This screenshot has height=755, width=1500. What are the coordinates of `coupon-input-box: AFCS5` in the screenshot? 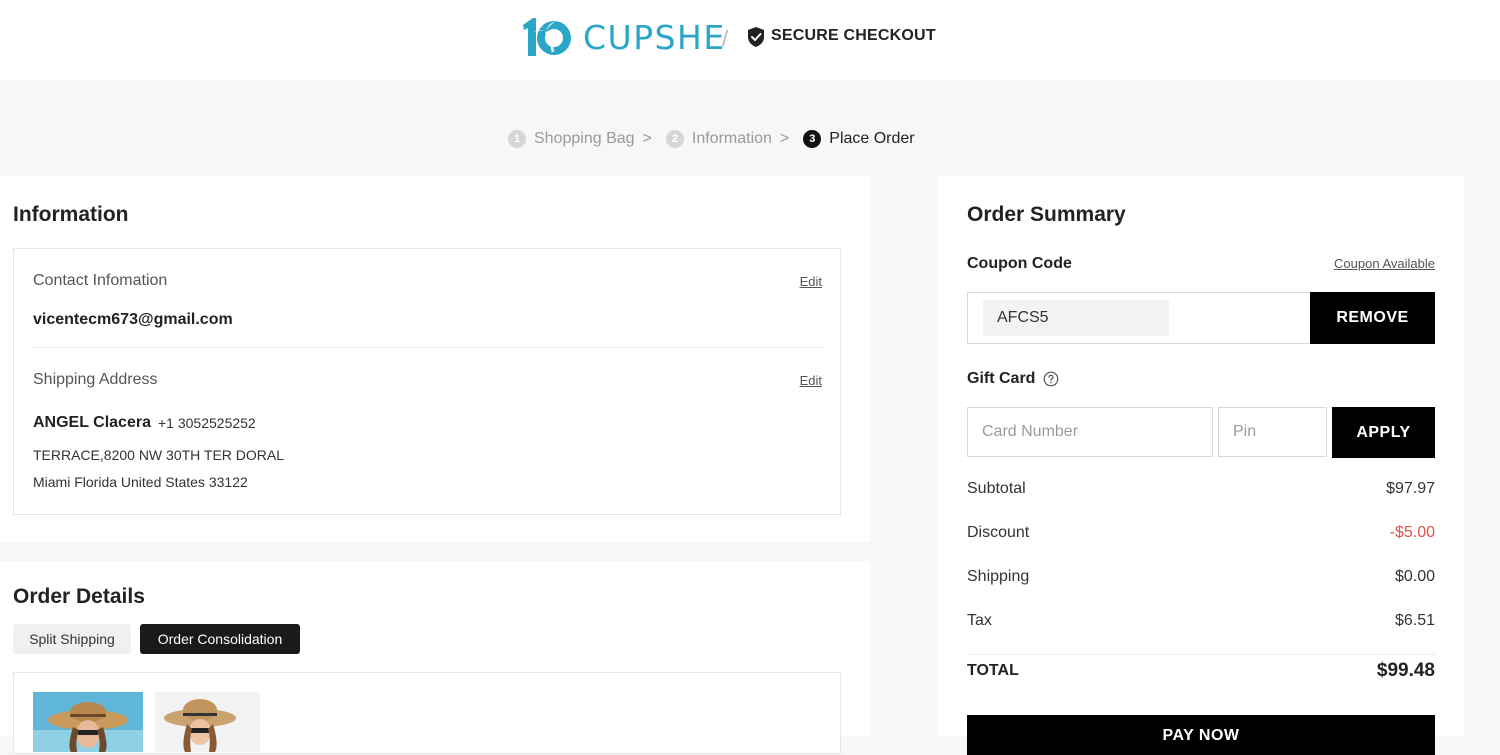 It's located at (1138, 318).